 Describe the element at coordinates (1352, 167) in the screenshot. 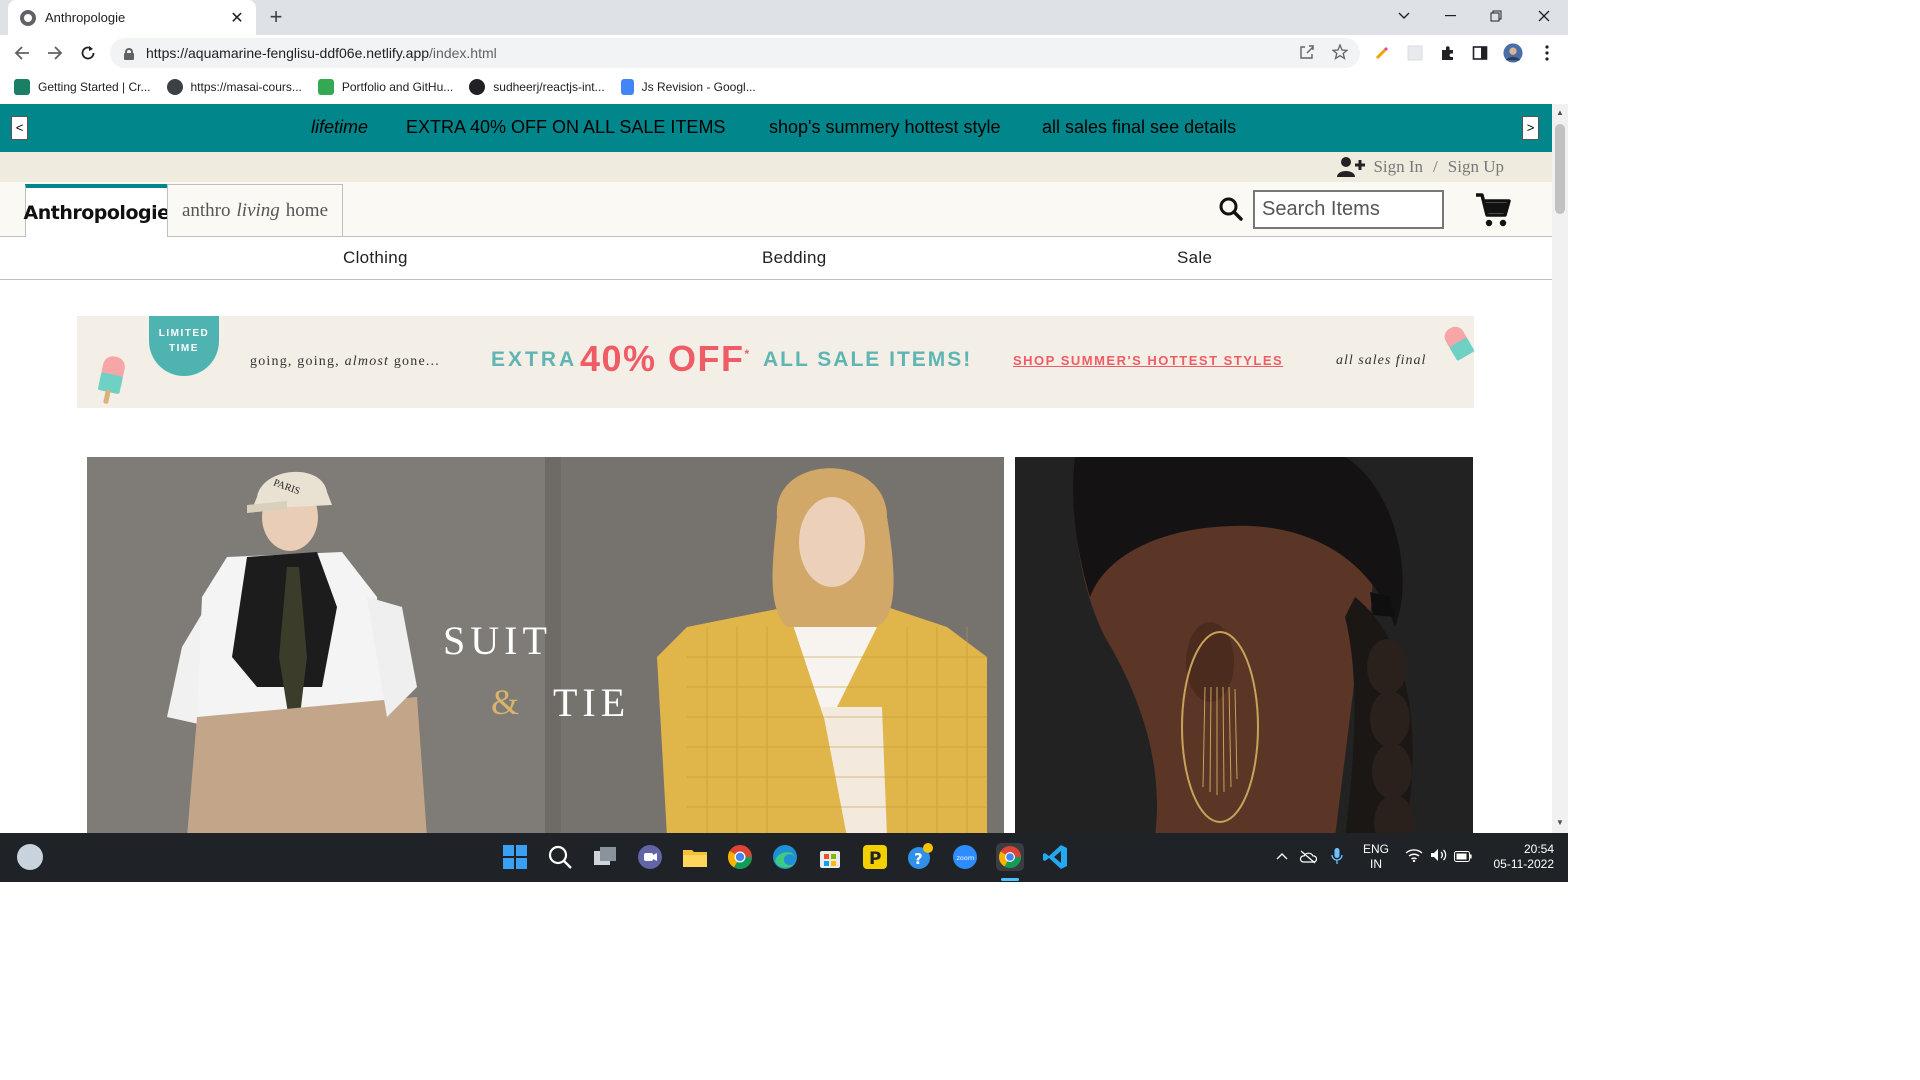

I see `add-user-icon` at that location.